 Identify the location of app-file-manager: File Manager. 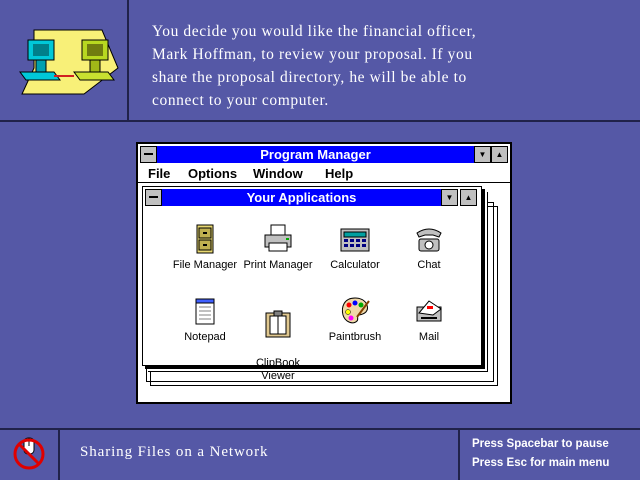
(205, 247).